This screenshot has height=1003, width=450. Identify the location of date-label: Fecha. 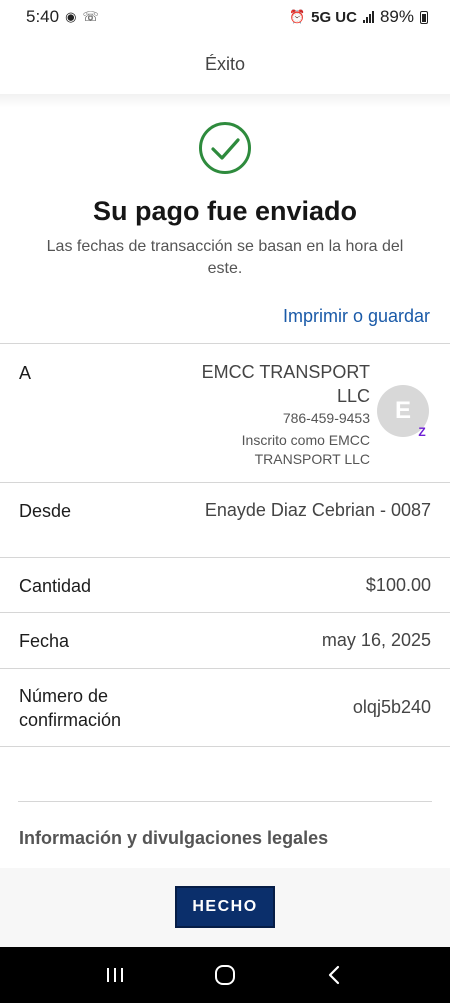
(44, 641).